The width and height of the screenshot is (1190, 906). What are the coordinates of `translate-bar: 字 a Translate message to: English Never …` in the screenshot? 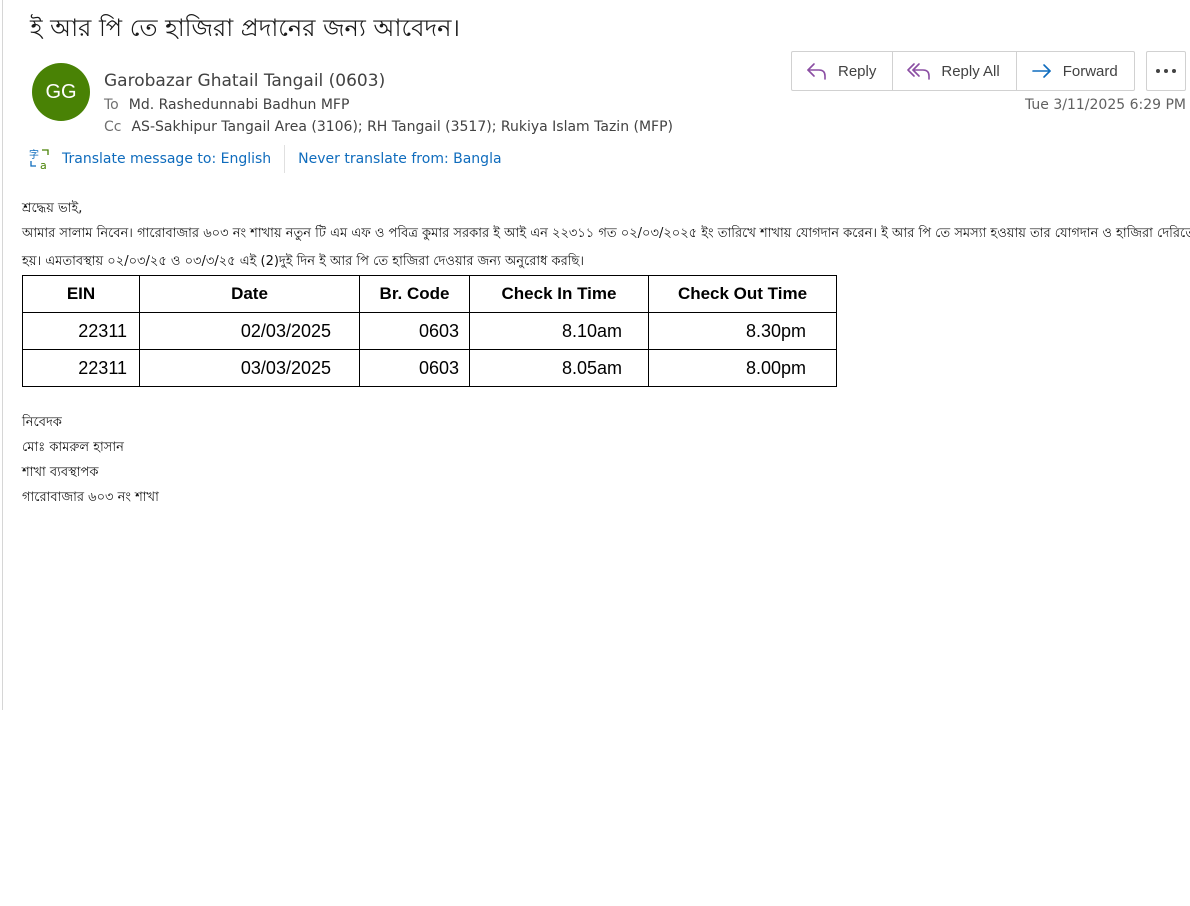 It's located at (265, 159).